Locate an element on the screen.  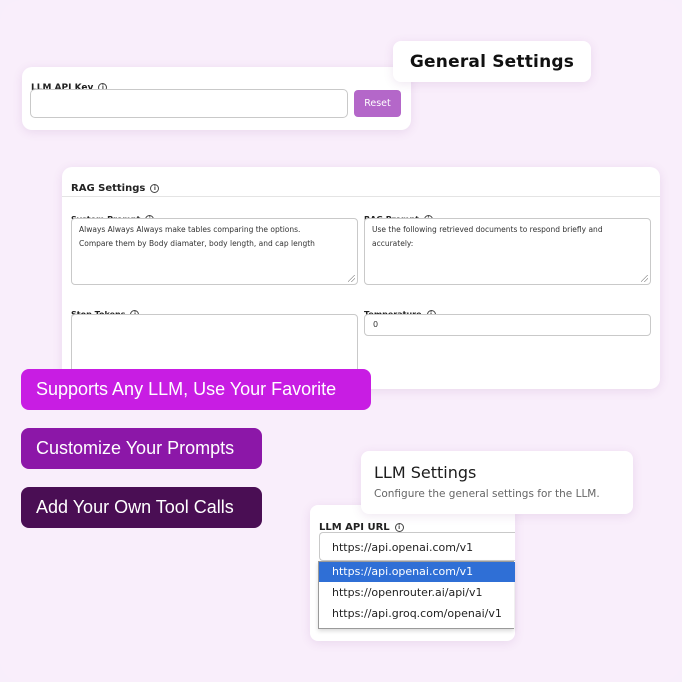
llm-api-url-selected-value: https://api.openai.com/v1 is located at coordinates (403, 547).